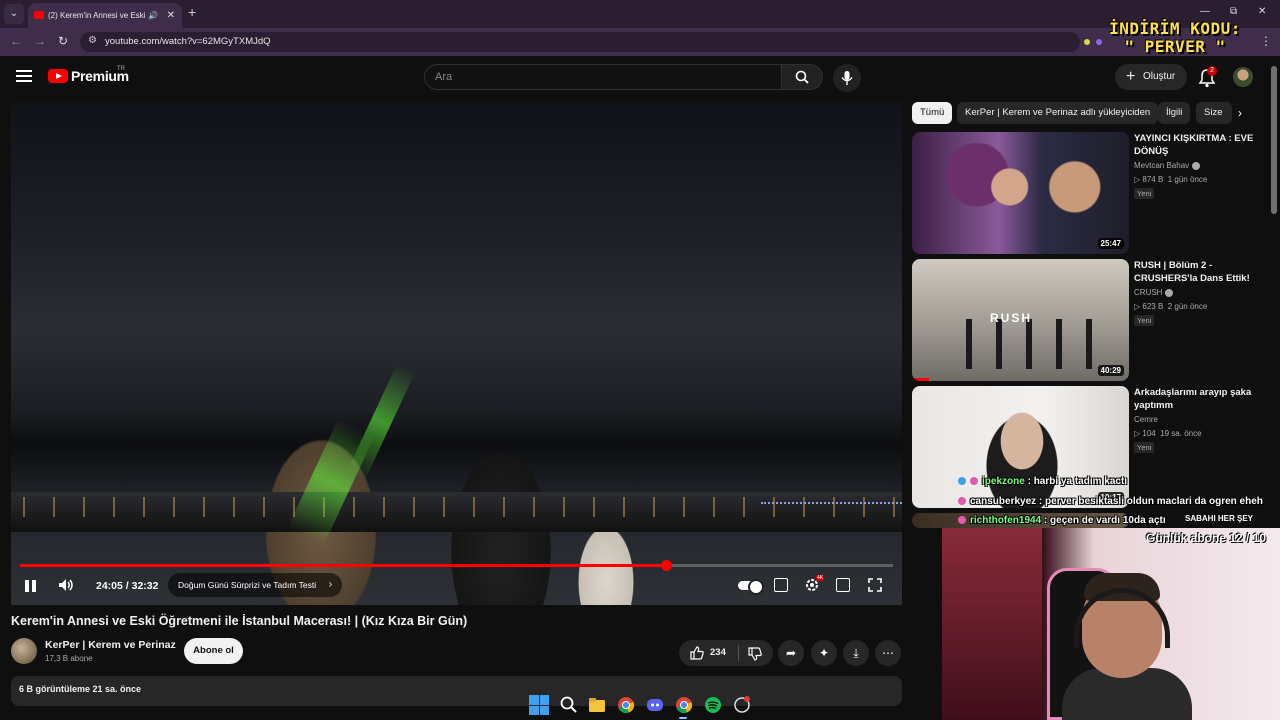  Describe the element at coordinates (63, 41) in the screenshot. I see `reload-icon: ↻` at that location.